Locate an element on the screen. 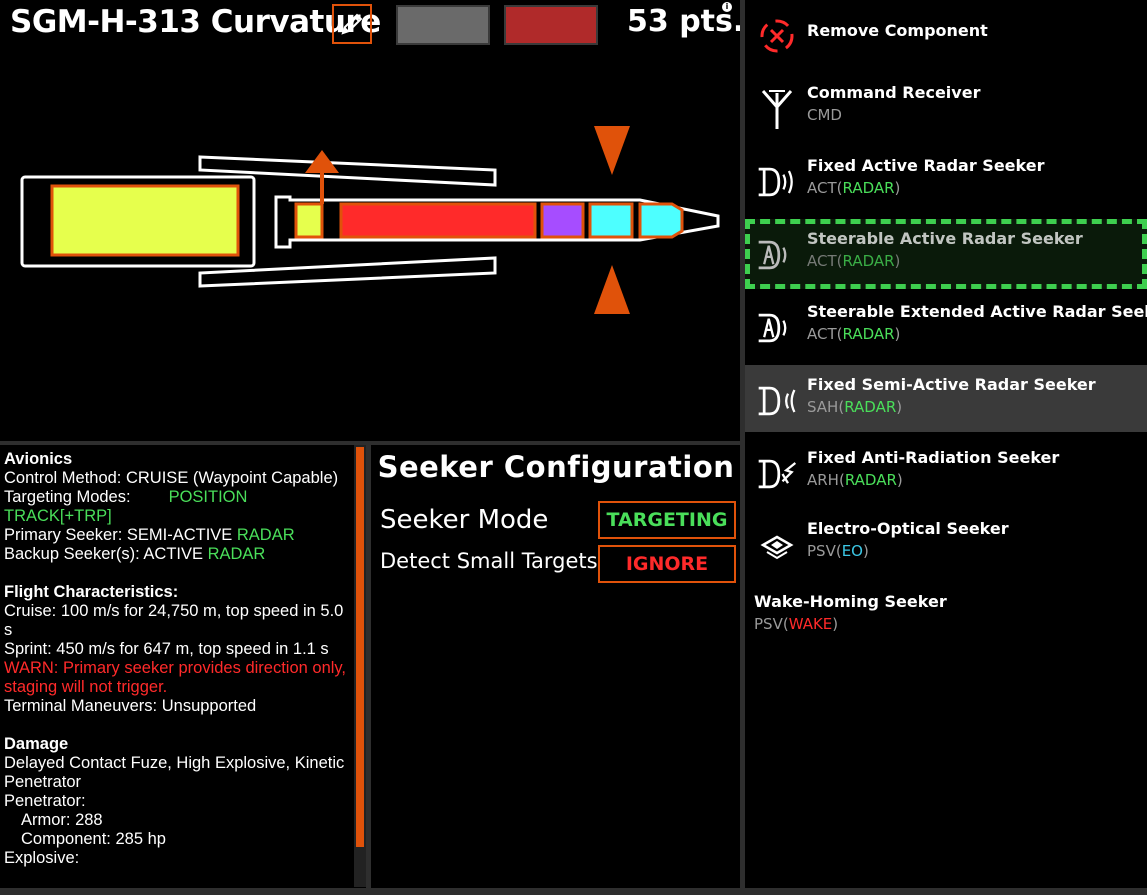 The image size is (1147, 895). component-fixed-active-radar: Fixed Active Radar Seeker ACT(RADAR) is located at coordinates (946, 181).